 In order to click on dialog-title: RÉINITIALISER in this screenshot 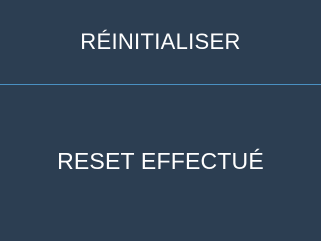, I will do `click(160, 41)`.